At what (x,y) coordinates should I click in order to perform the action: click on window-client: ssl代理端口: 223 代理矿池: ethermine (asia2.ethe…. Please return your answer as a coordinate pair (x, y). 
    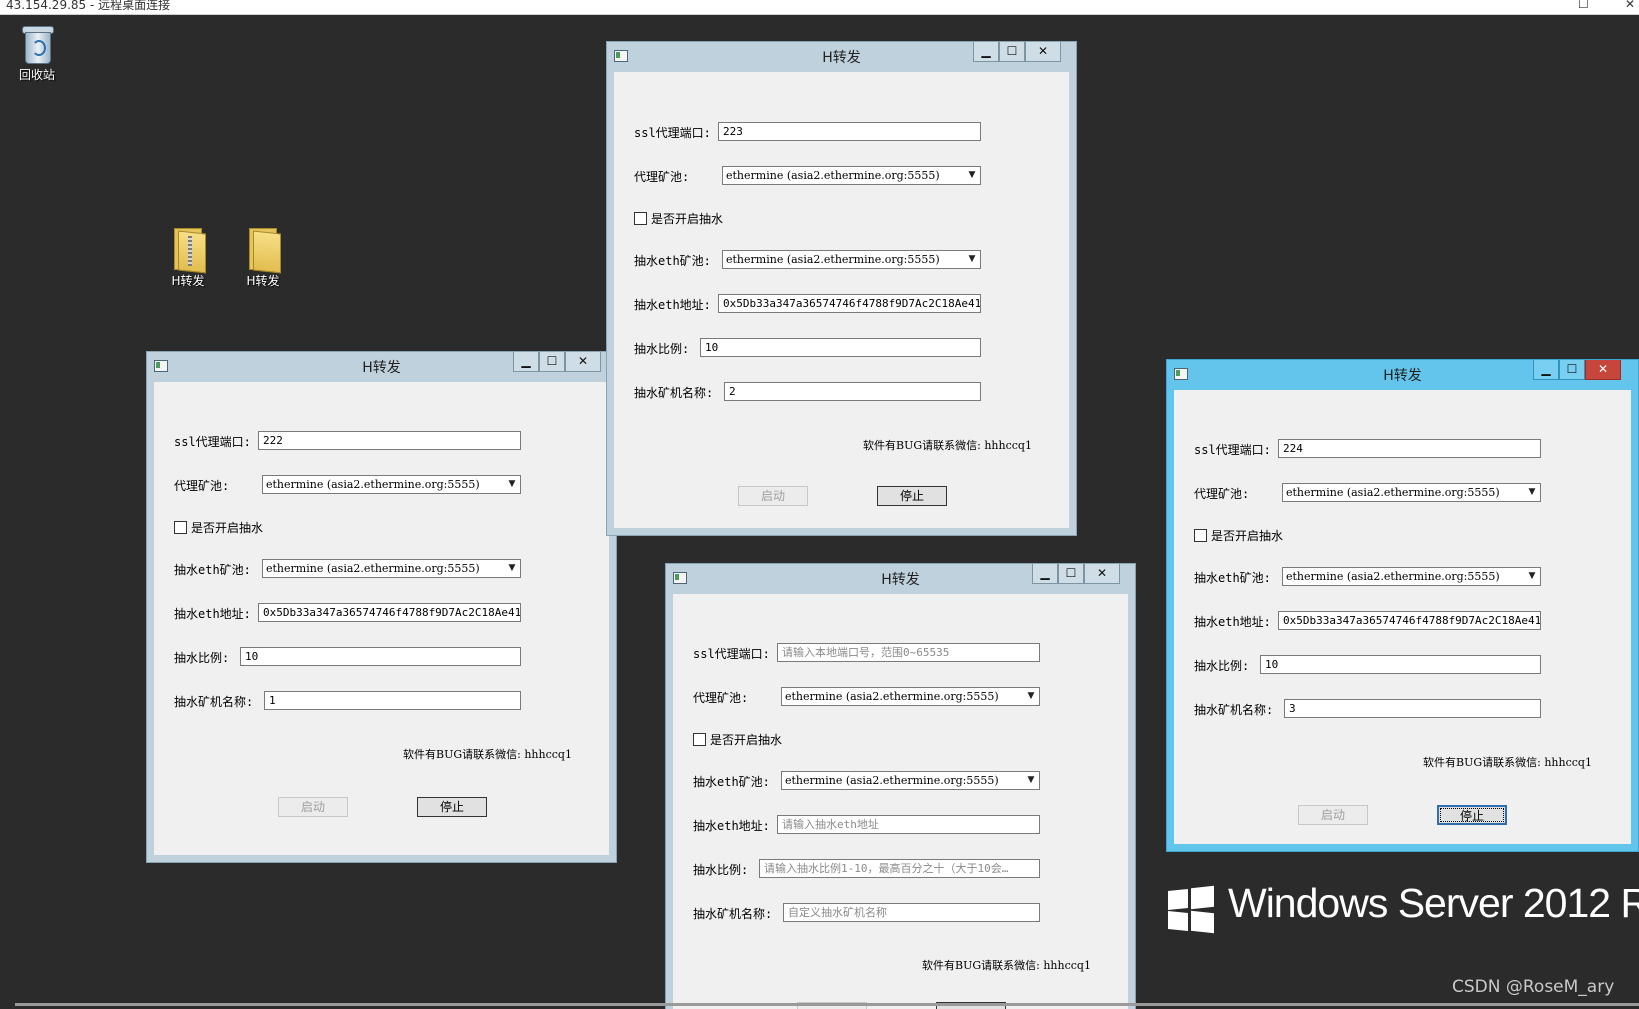
    Looking at the image, I should click on (841, 300).